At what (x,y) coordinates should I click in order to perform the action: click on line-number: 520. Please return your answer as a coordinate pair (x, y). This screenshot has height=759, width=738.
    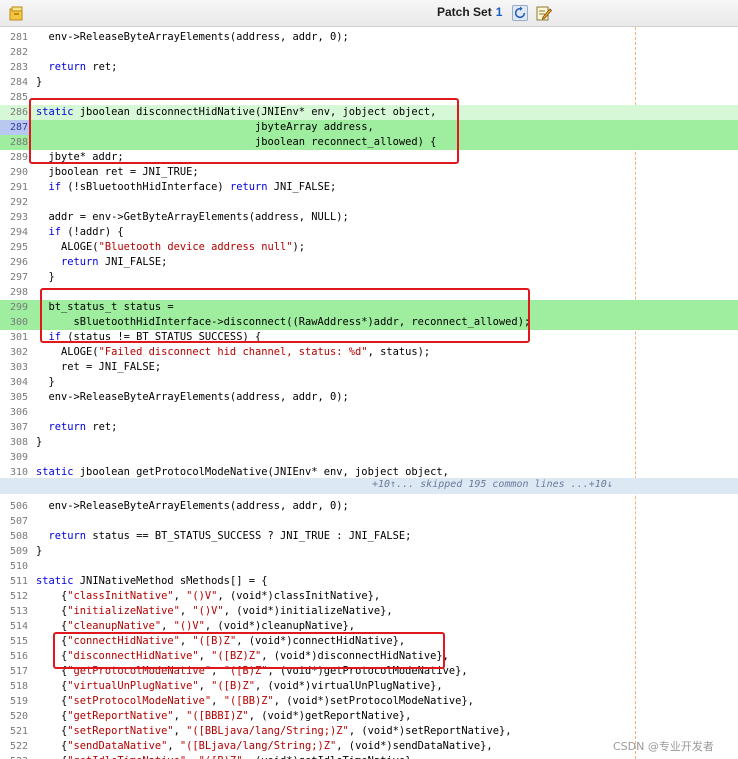
    Looking at the image, I should click on (18, 716).